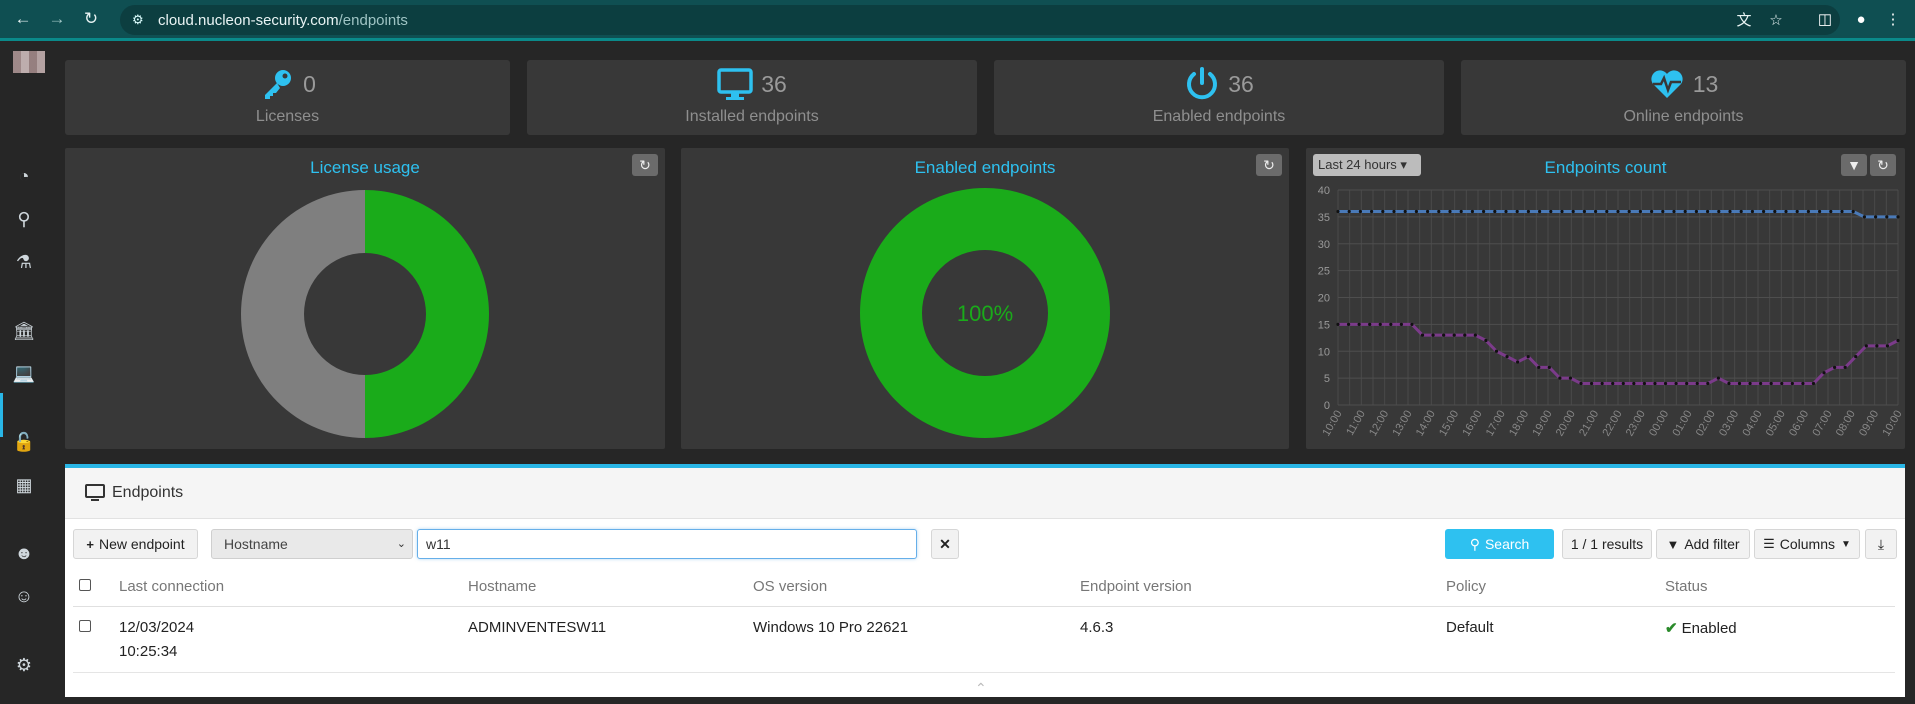 This screenshot has height=704, width=1915. Describe the element at coordinates (1752, 424) in the screenshot. I see `x-tick-label: 04:00` at that location.